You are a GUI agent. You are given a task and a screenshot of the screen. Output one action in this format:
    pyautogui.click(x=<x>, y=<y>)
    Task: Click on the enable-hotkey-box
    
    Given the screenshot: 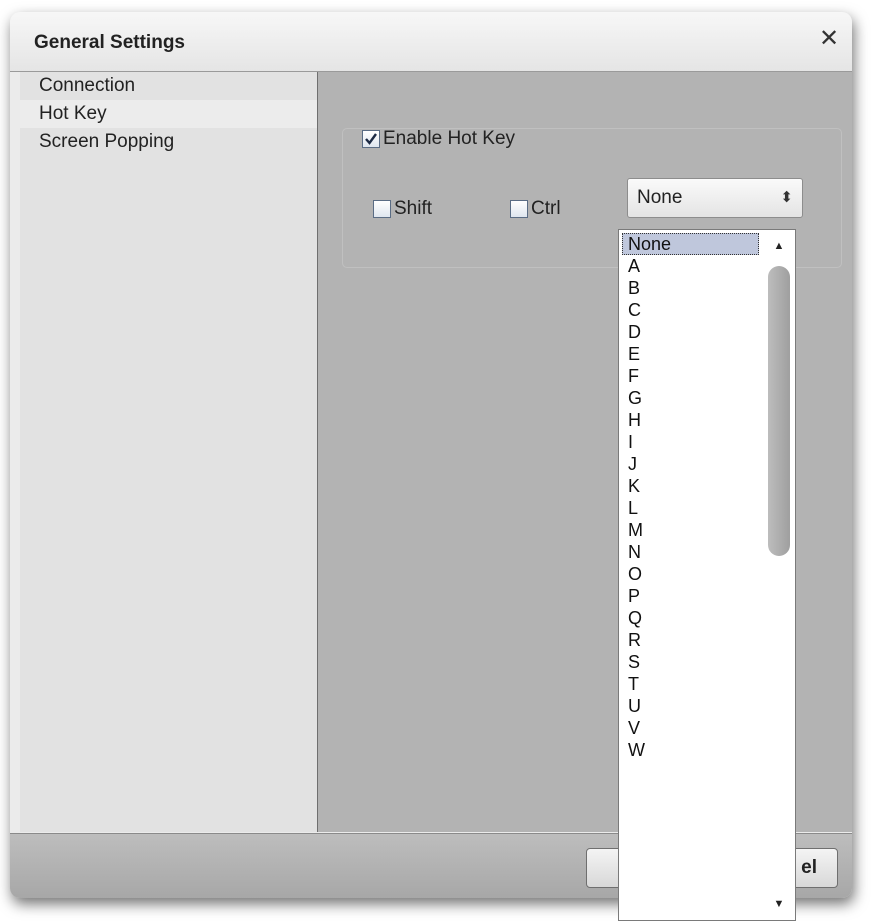 What is the action you would take?
    pyautogui.click(x=371, y=139)
    